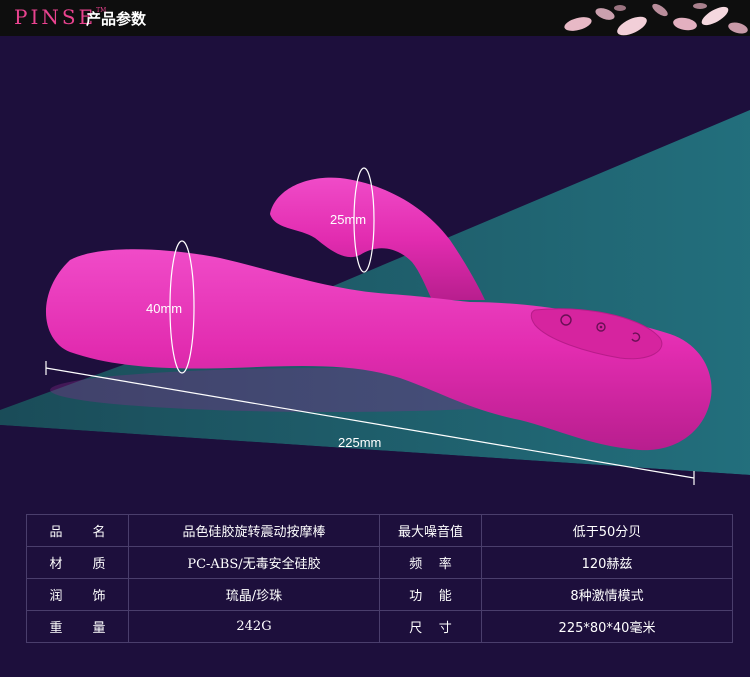  Describe the element at coordinates (359, 442) in the screenshot. I see `length-label: 225mm` at that location.